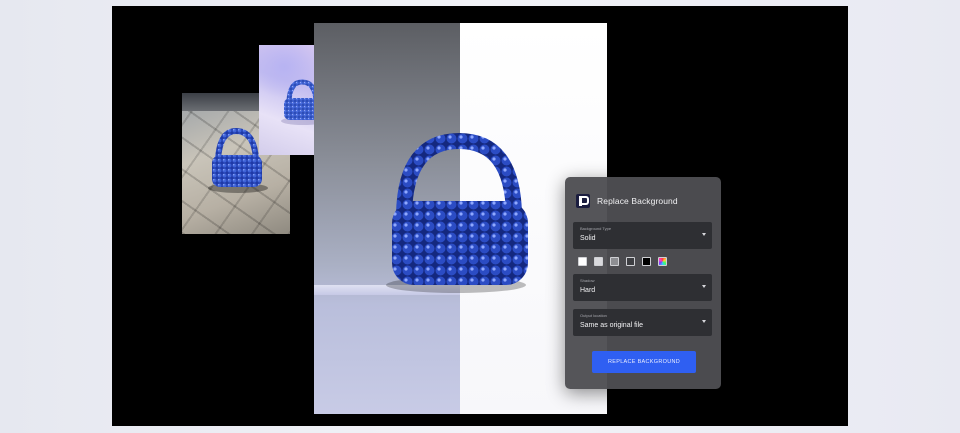 The height and width of the screenshot is (433, 960). Describe the element at coordinates (612, 325) in the screenshot. I see `field-value: Same as original file` at that location.